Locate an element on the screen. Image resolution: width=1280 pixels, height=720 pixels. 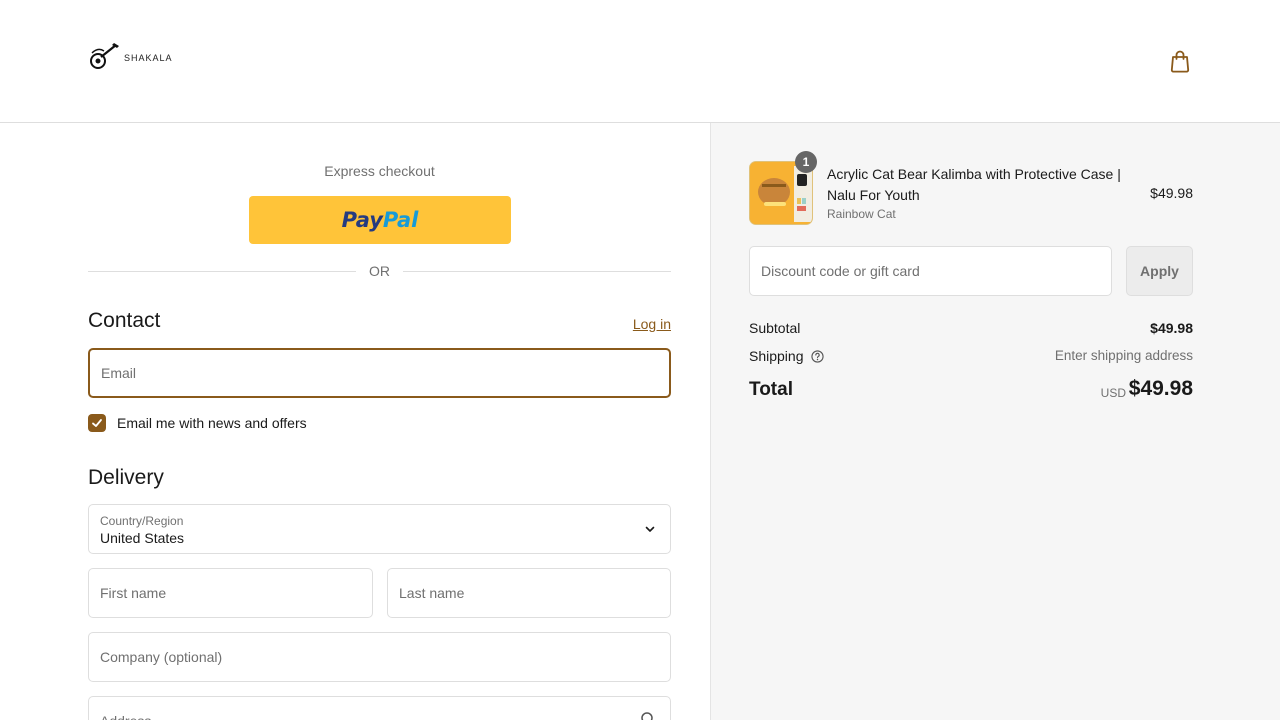
logo-text: SHAKALA is located at coordinates (148, 58).